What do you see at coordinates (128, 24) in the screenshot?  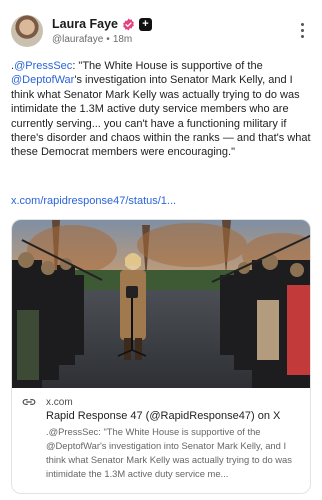 I see `verified-badge-icon` at bounding box center [128, 24].